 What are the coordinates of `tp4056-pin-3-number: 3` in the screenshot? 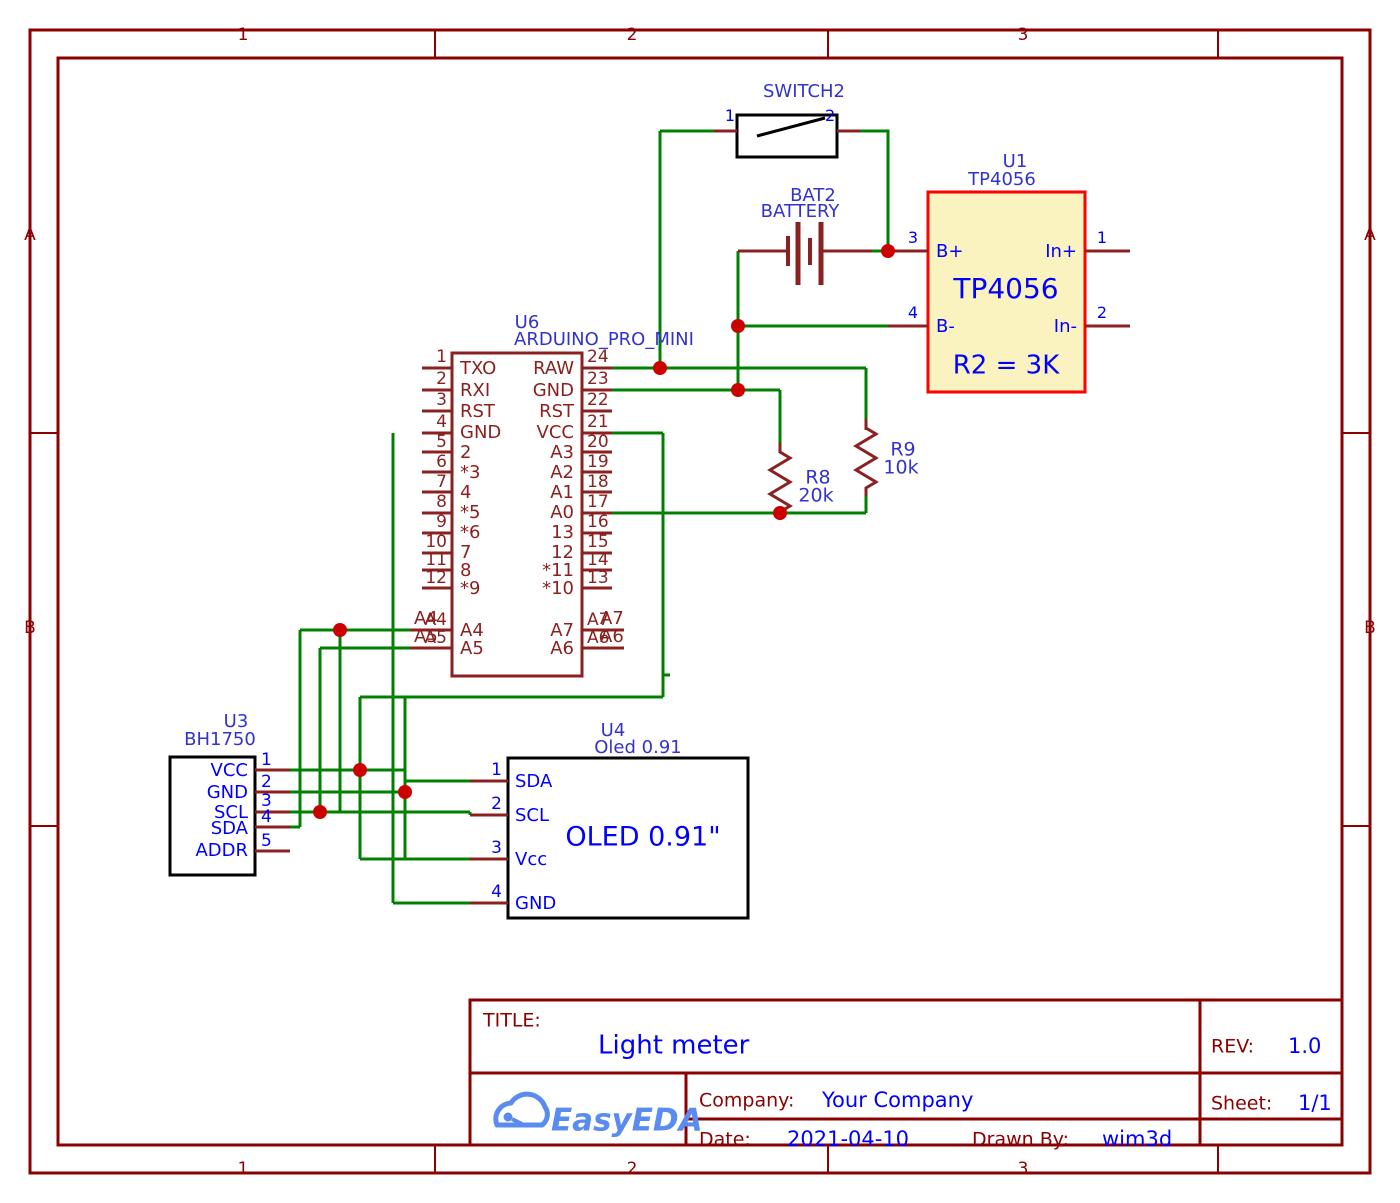 It's located at (913, 237).